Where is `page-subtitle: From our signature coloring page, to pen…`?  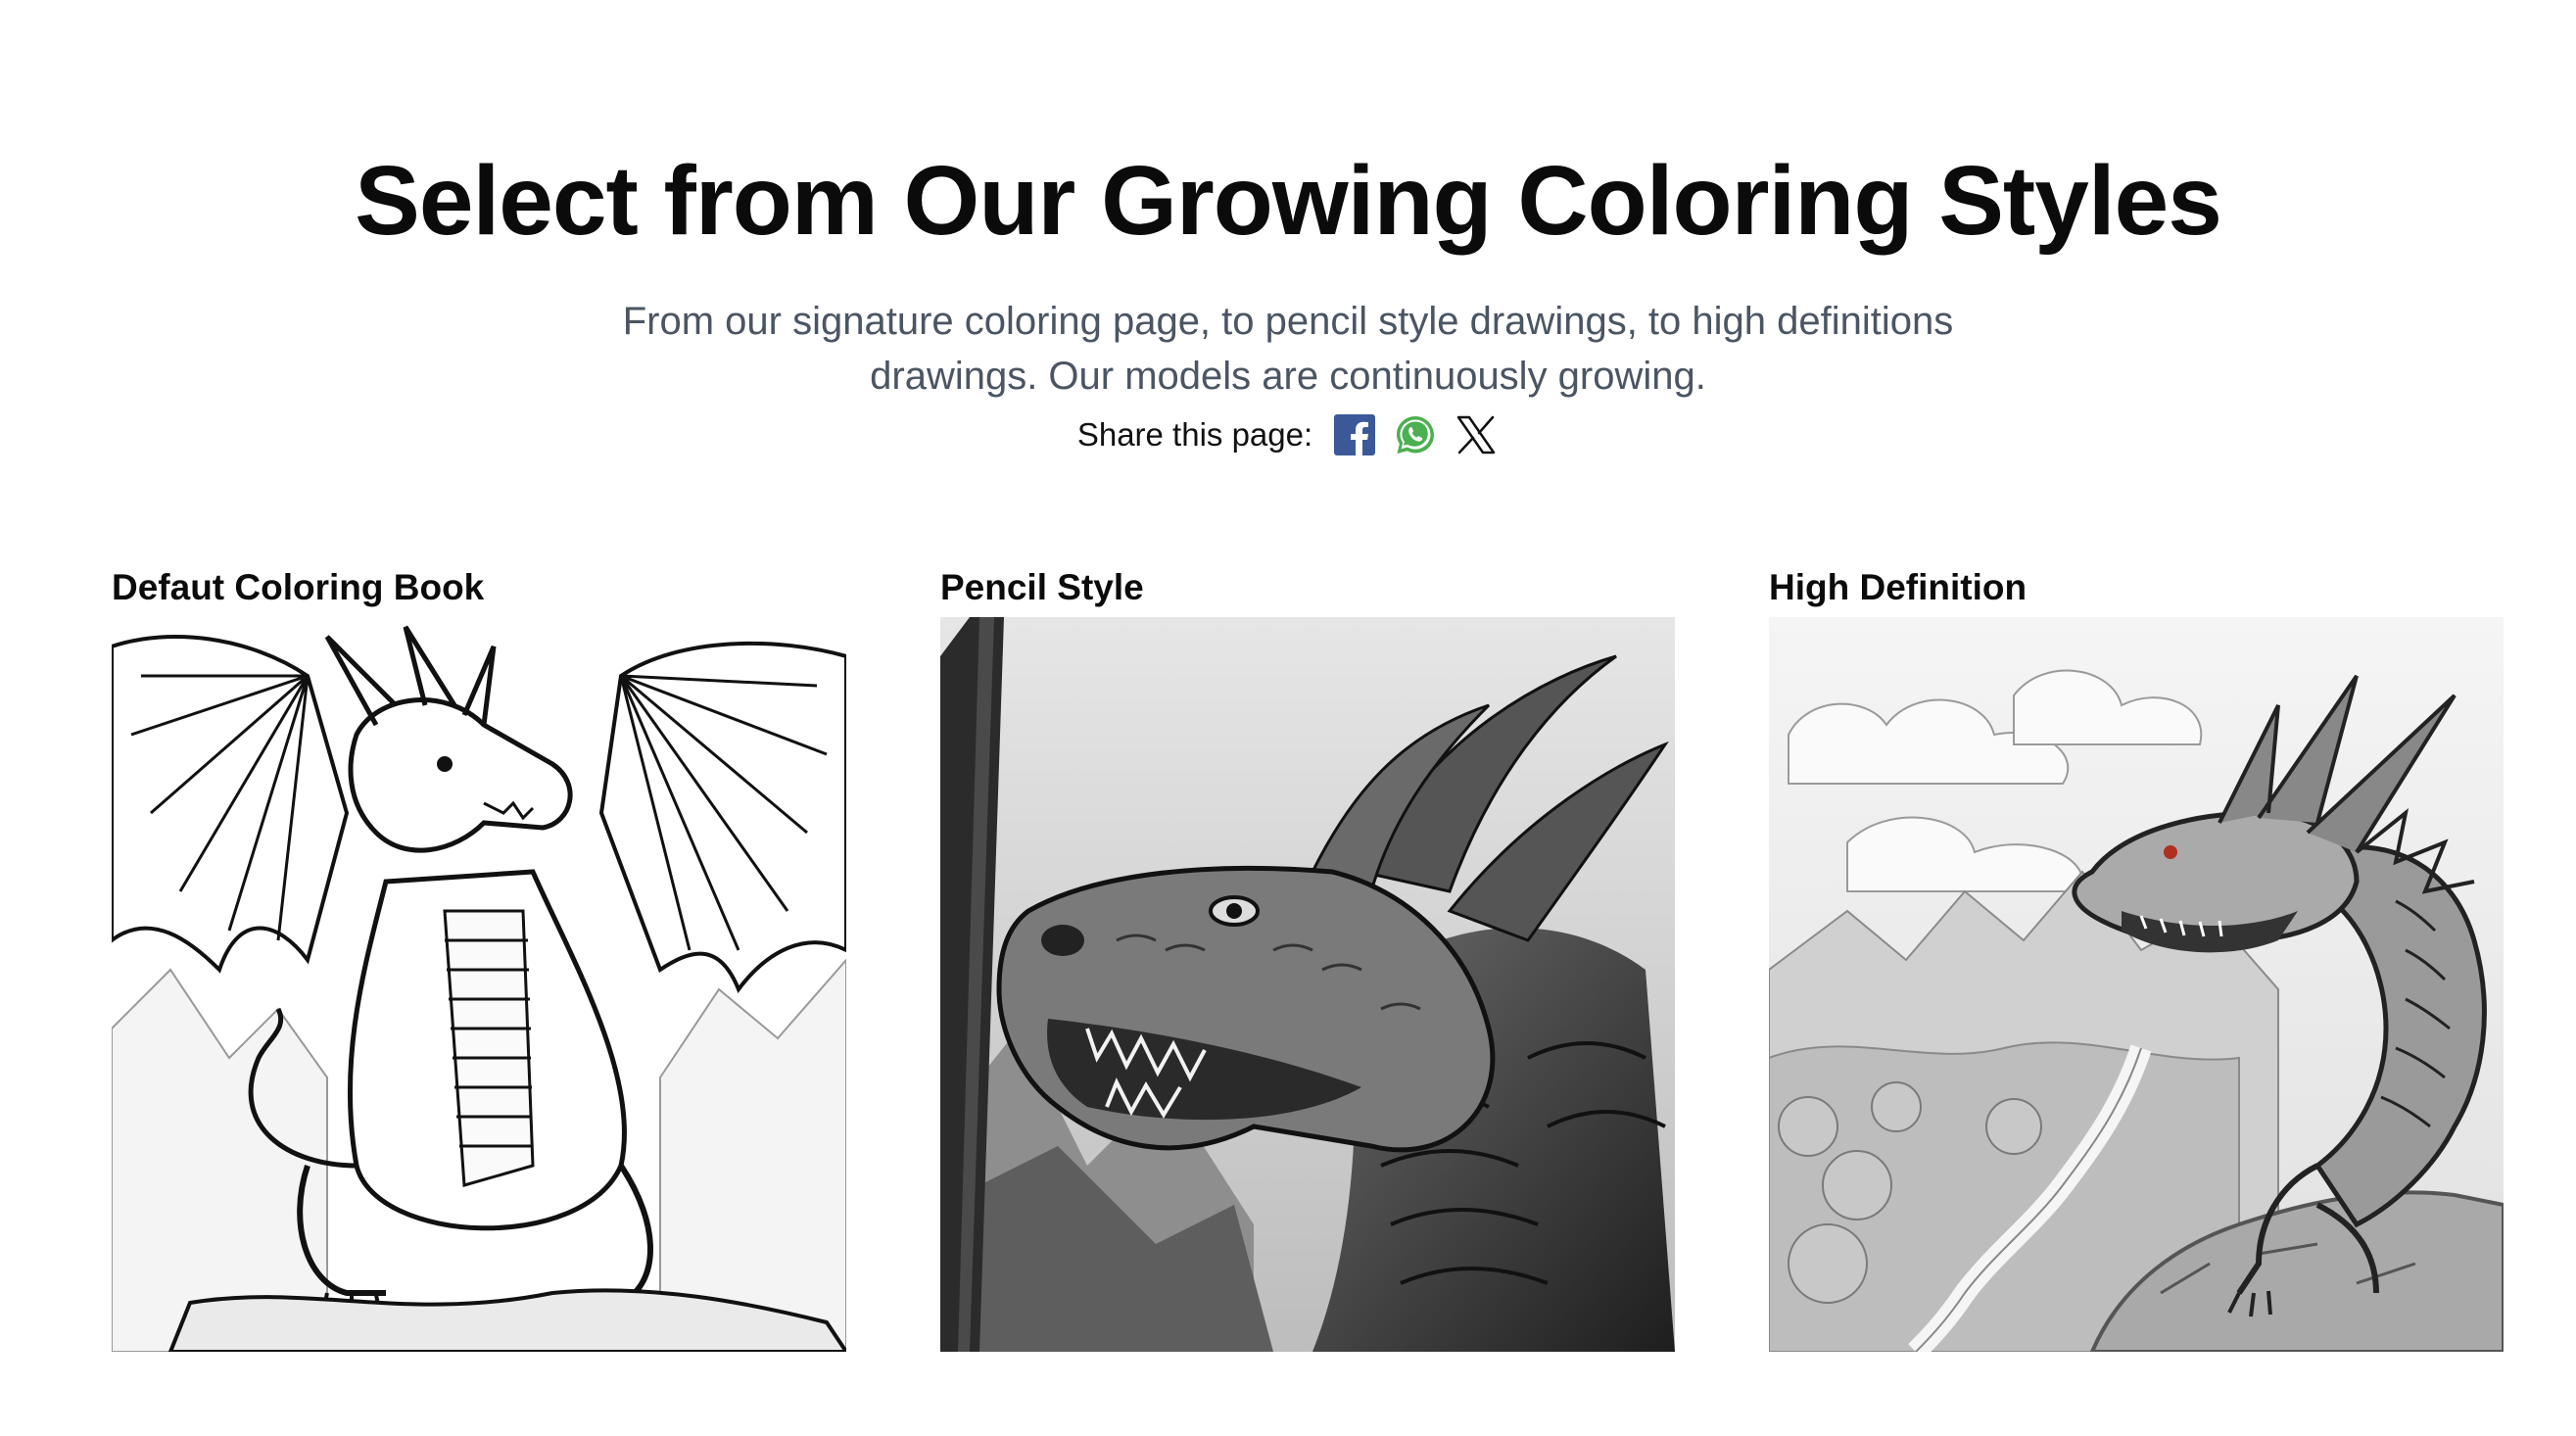 page-subtitle: From our signature coloring page, to pen… is located at coordinates (1288, 349).